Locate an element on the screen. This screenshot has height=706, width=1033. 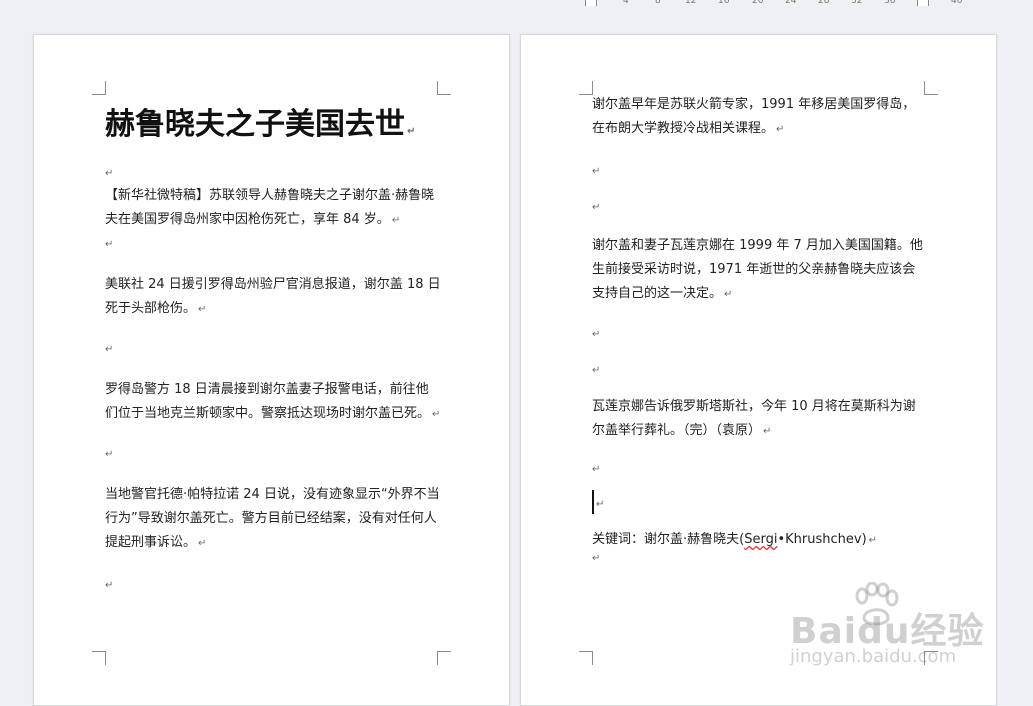
article-title: 赫鲁晓夫之子美国去世 ↵ is located at coordinates (260, 124).